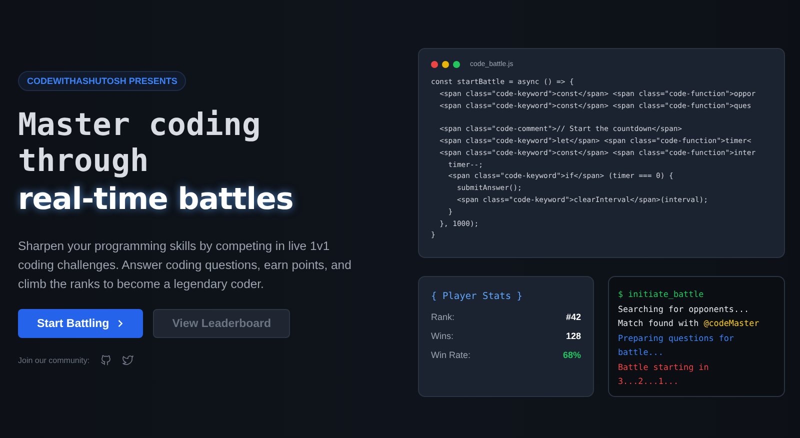 The width and height of the screenshot is (800, 438). I want to click on terminal-line: Match found with @codeMaster, so click(689, 323).